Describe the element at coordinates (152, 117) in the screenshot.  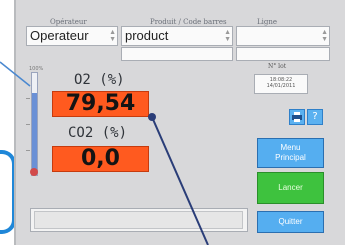
I see `callout-dot` at that location.